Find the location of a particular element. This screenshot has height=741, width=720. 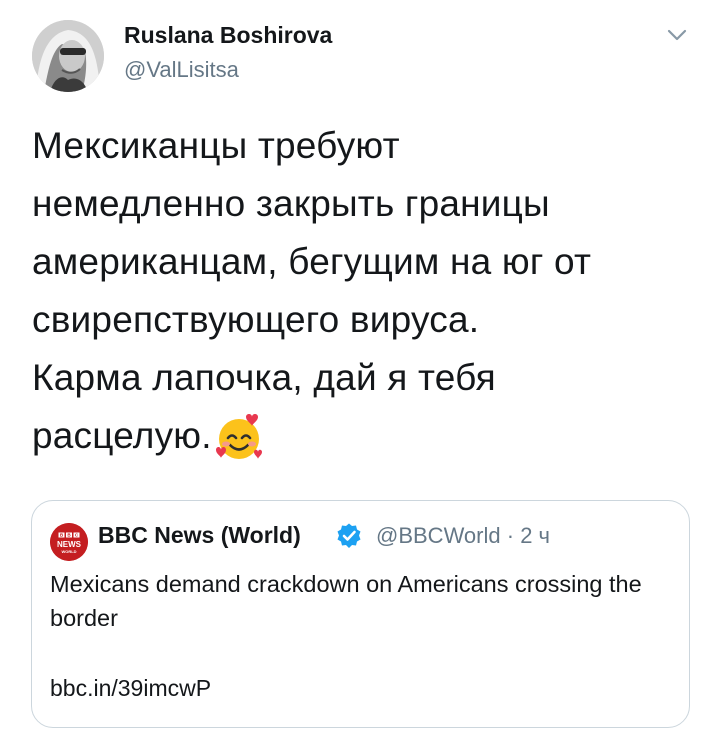

quoted-author-handle: @BBCWorld is located at coordinates (438, 535).